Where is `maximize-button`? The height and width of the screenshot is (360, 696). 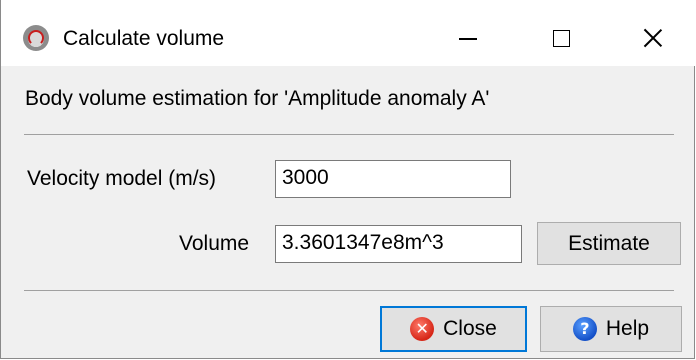 maximize-button is located at coordinates (561, 38).